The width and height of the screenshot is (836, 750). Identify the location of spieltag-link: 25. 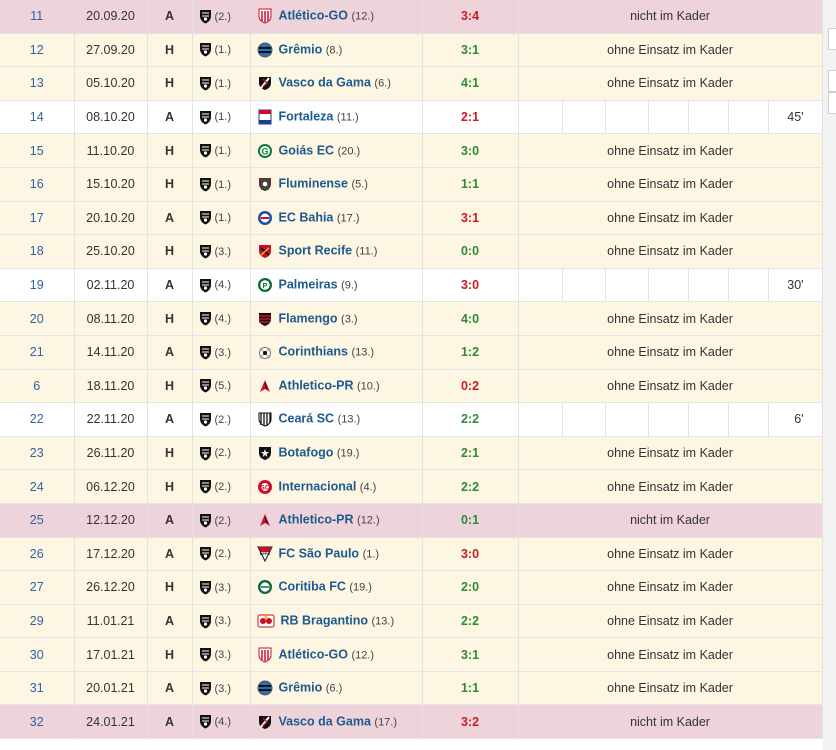
(37, 520).